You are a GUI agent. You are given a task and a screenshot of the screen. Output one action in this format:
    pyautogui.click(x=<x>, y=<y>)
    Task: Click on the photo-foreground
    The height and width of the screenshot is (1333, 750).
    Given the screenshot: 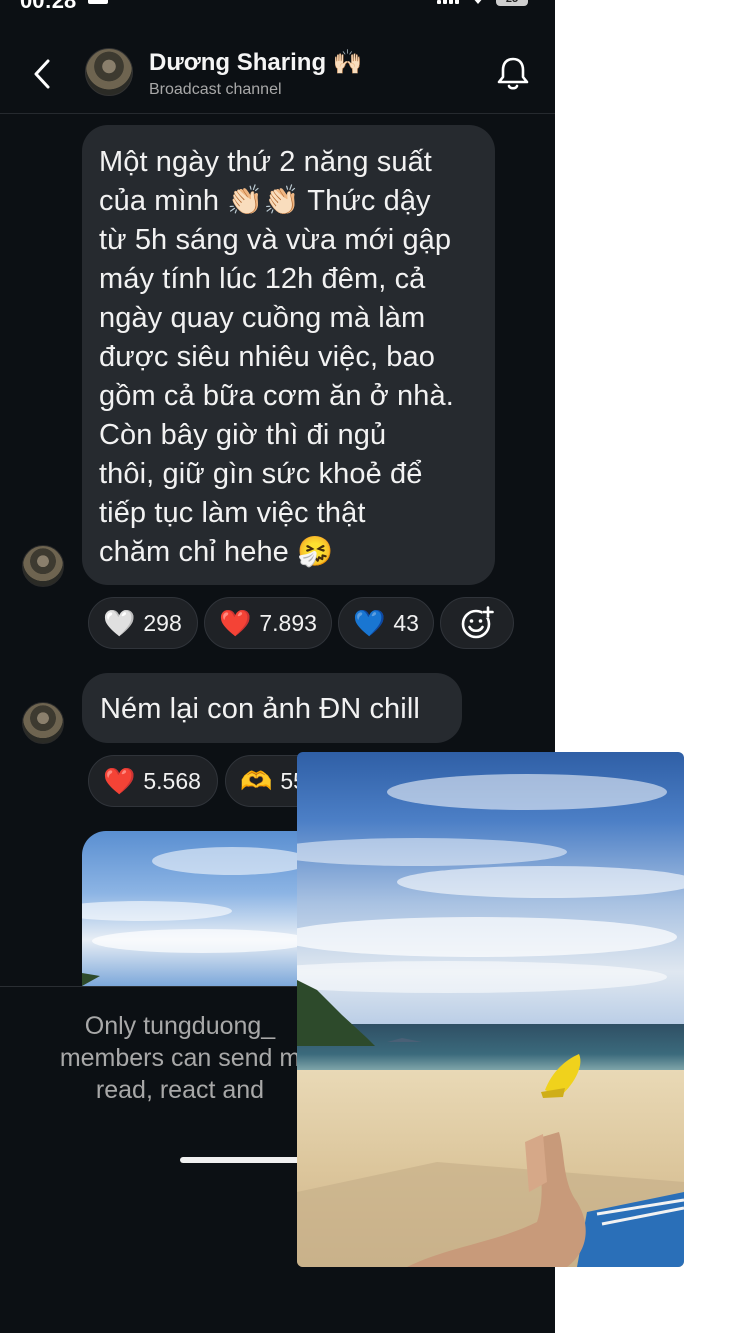 What is the action you would take?
    pyautogui.click(x=490, y=1160)
    